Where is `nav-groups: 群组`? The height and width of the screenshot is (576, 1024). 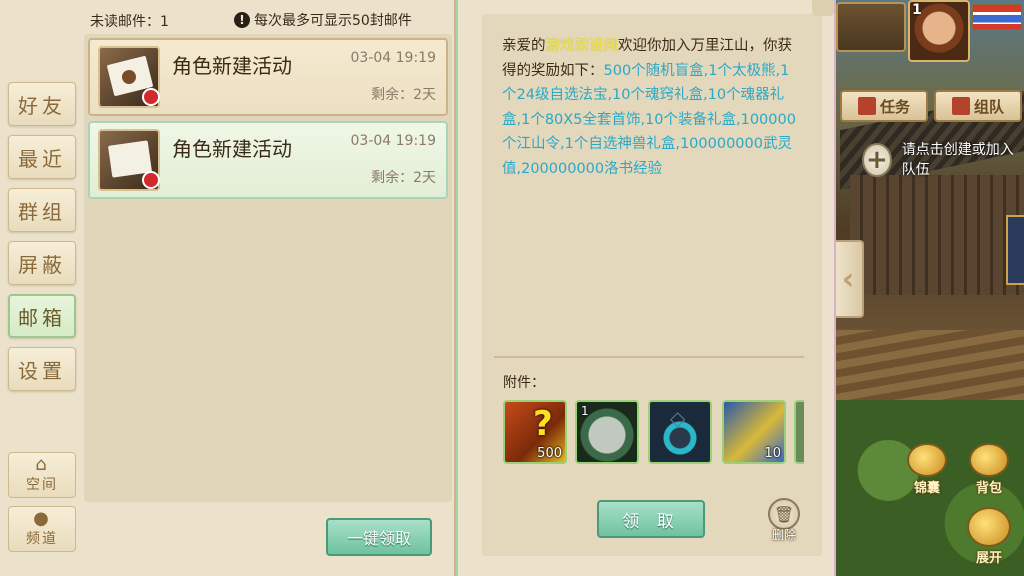 nav-groups: 群组 is located at coordinates (42, 210).